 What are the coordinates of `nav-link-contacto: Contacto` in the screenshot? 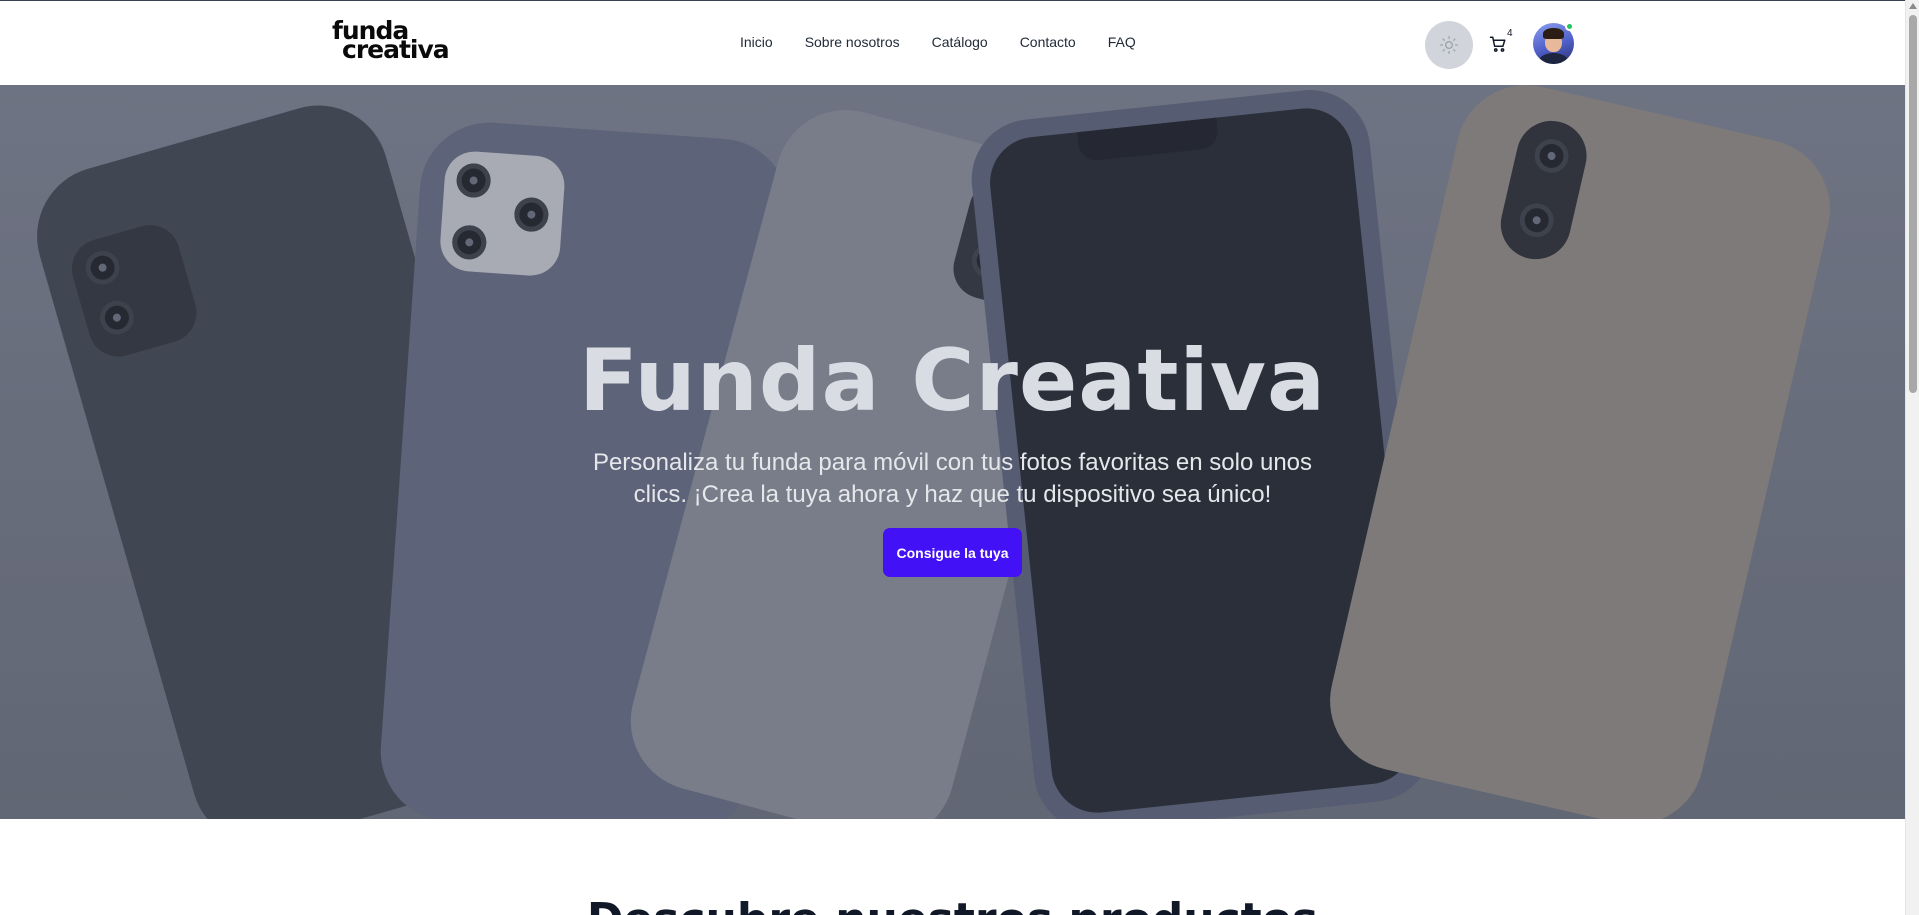 It's located at (1048, 42).